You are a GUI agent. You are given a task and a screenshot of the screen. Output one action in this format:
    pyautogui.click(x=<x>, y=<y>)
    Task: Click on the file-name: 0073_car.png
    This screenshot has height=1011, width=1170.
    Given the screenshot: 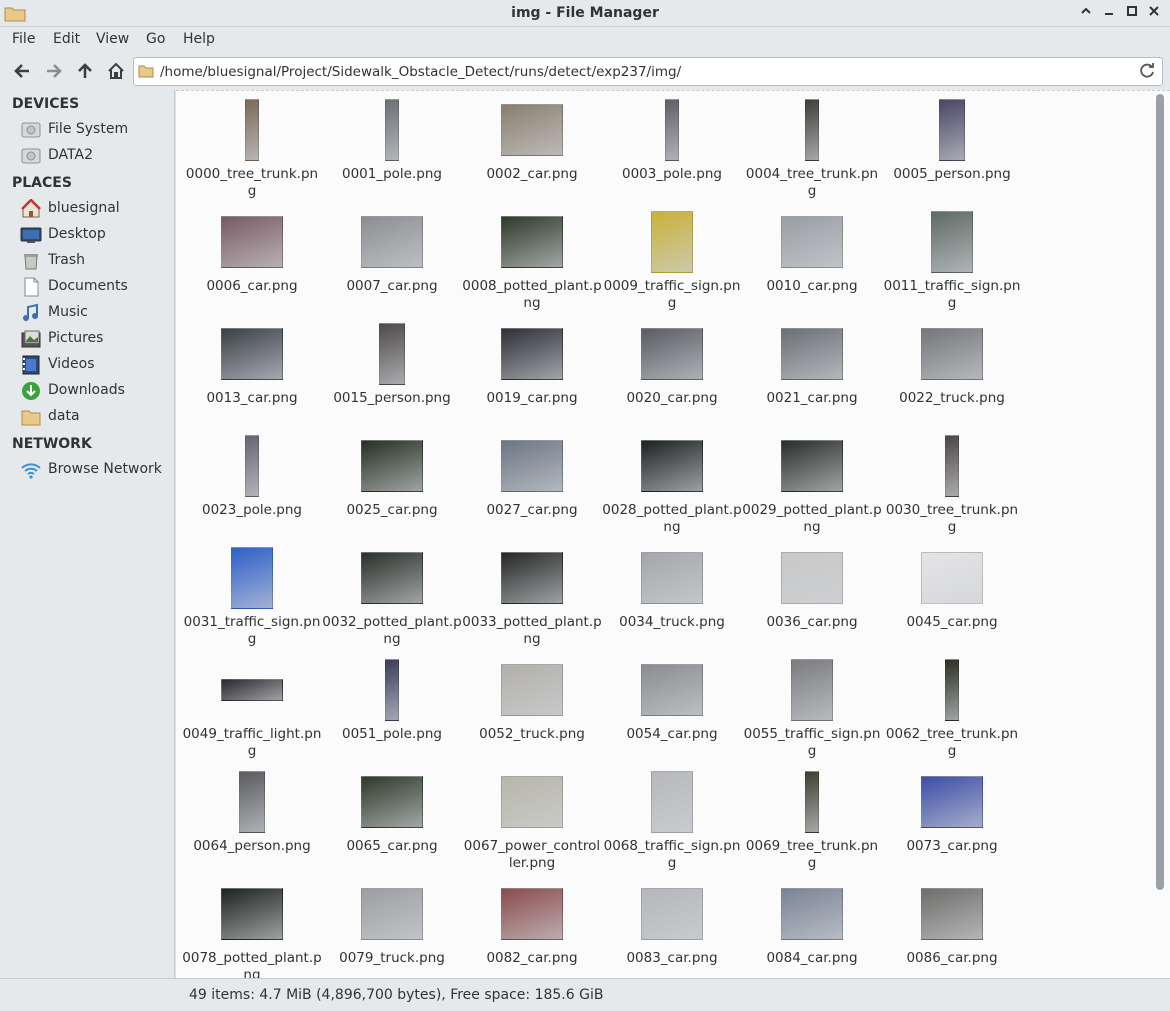 What is the action you would take?
    pyautogui.click(x=952, y=846)
    